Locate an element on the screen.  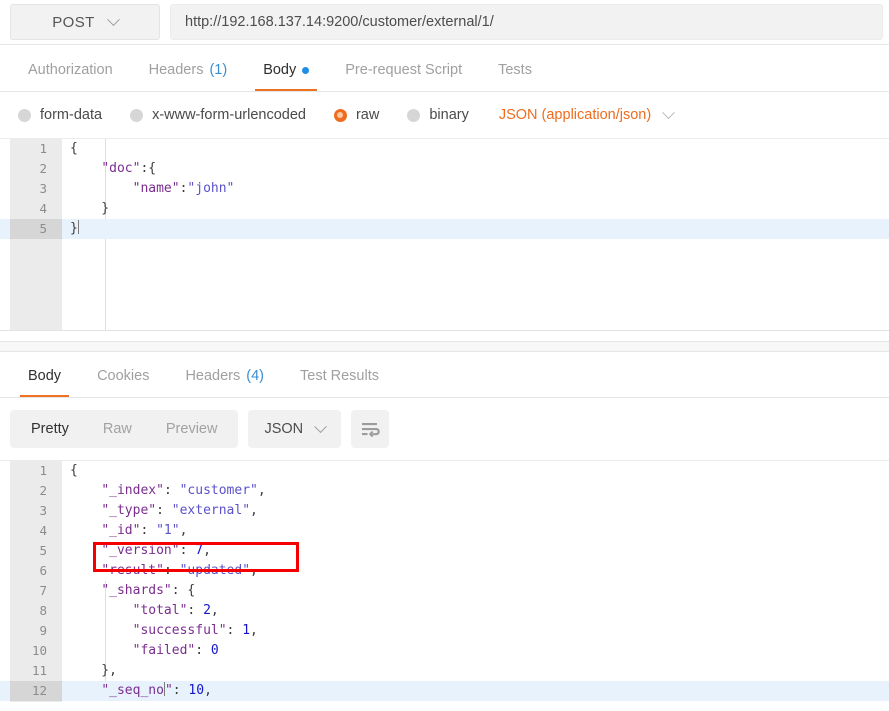
code-line-result: 6 "result": "updated", is located at coordinates (444, 571).